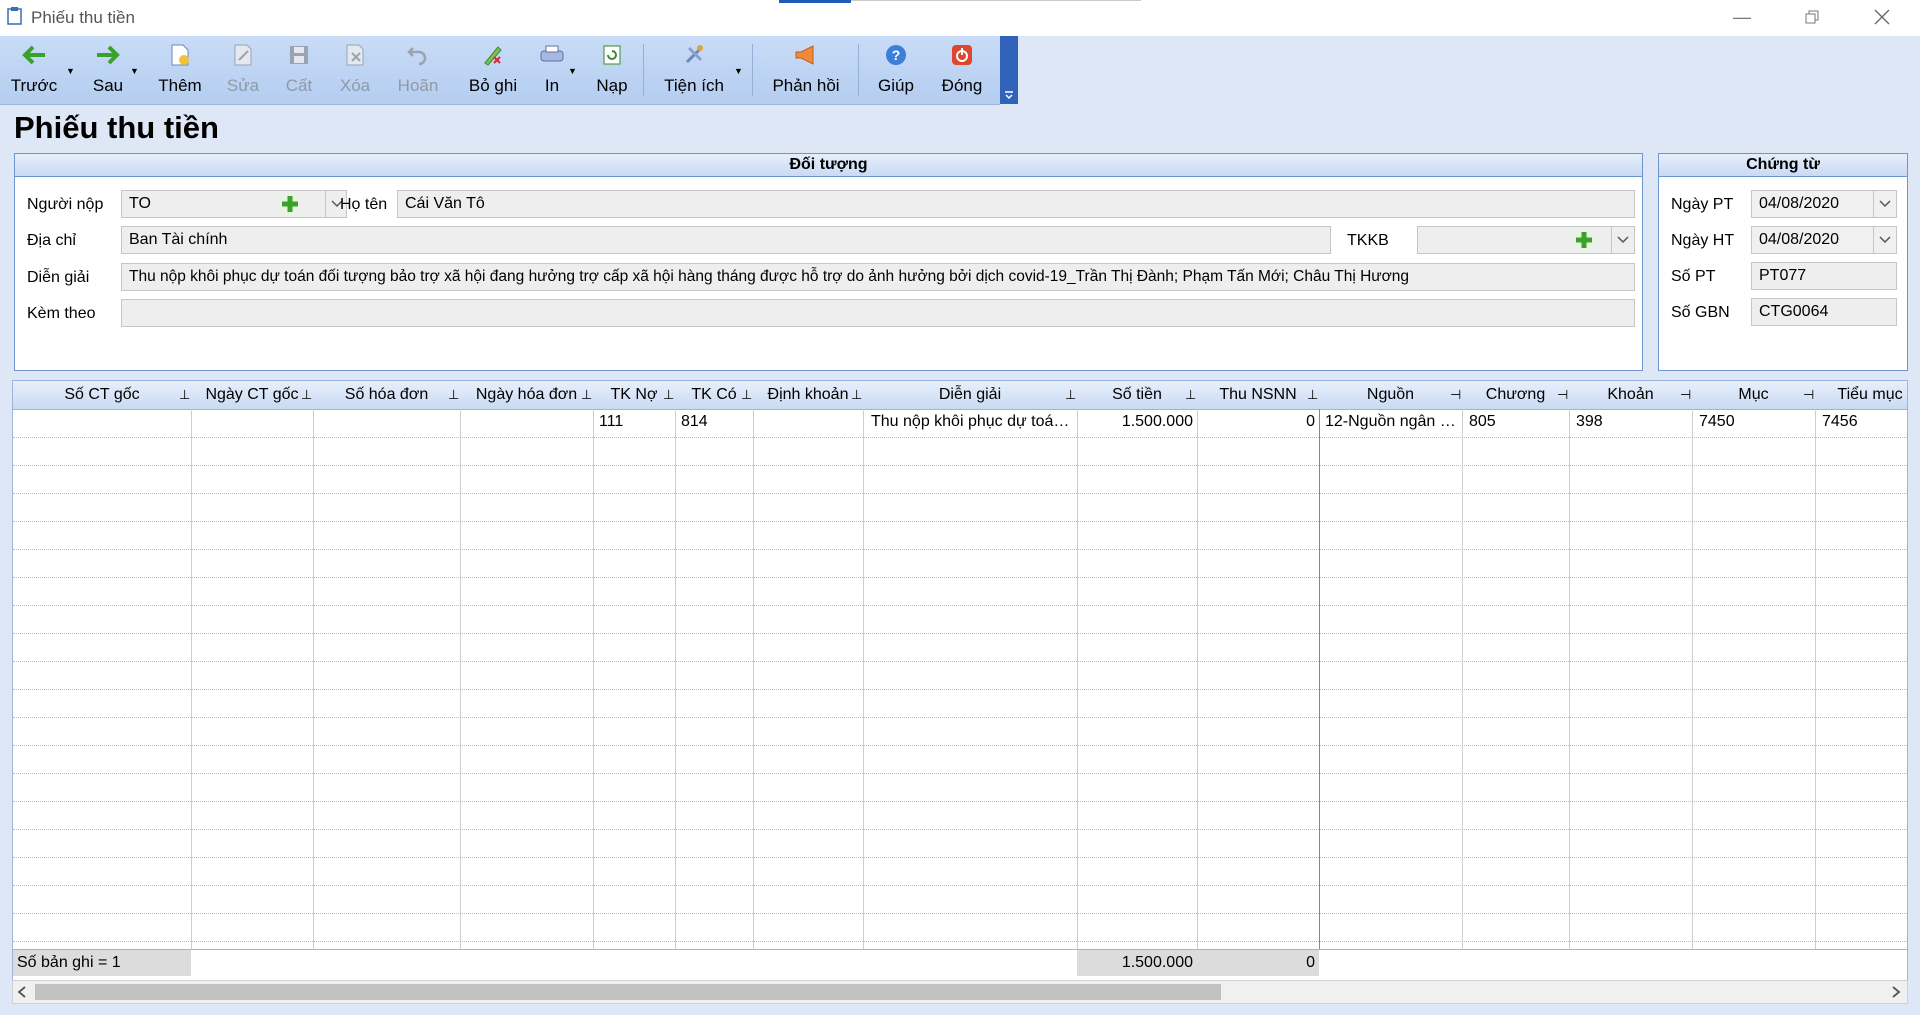  I want to click on horizontal-scrollbar, so click(960, 992).